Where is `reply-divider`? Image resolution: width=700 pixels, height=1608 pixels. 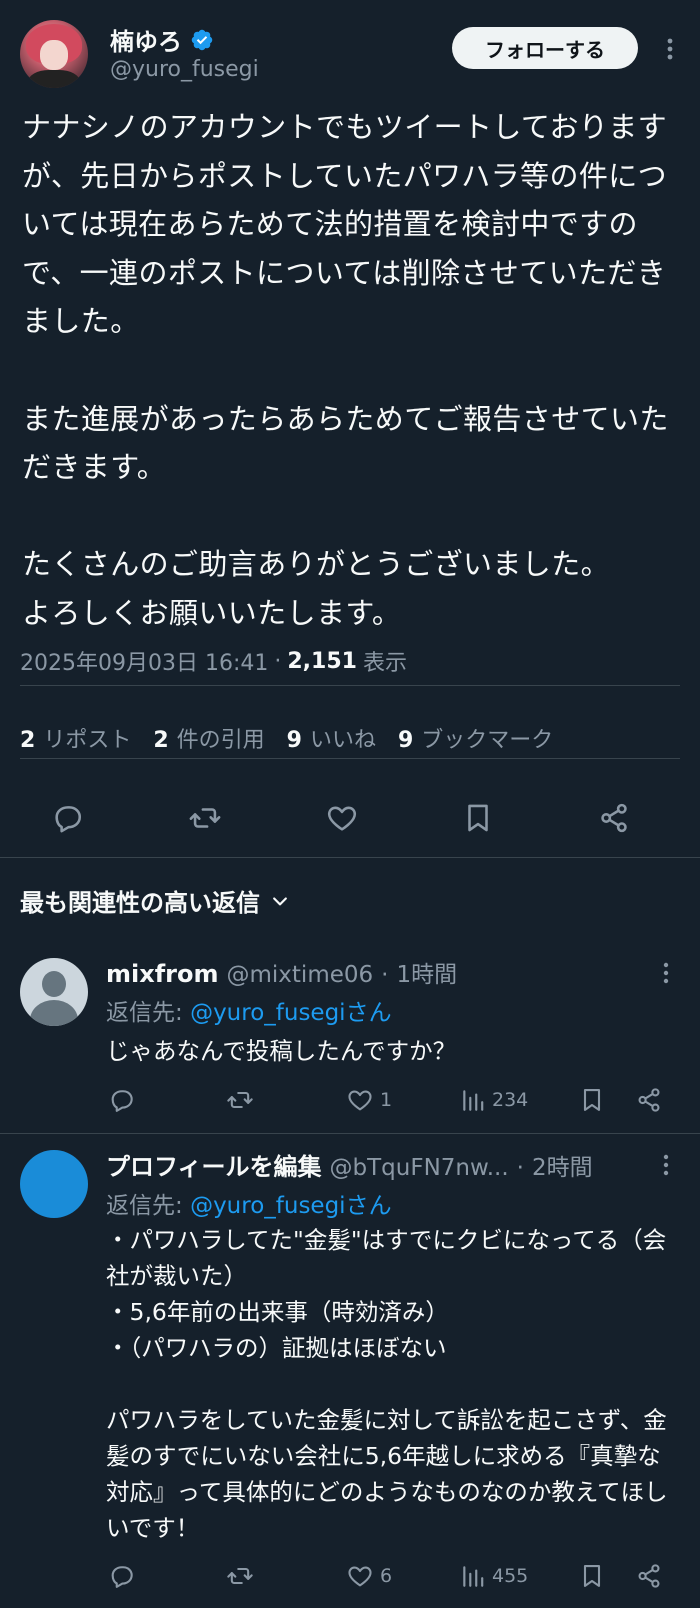
reply-divider is located at coordinates (350, 1133).